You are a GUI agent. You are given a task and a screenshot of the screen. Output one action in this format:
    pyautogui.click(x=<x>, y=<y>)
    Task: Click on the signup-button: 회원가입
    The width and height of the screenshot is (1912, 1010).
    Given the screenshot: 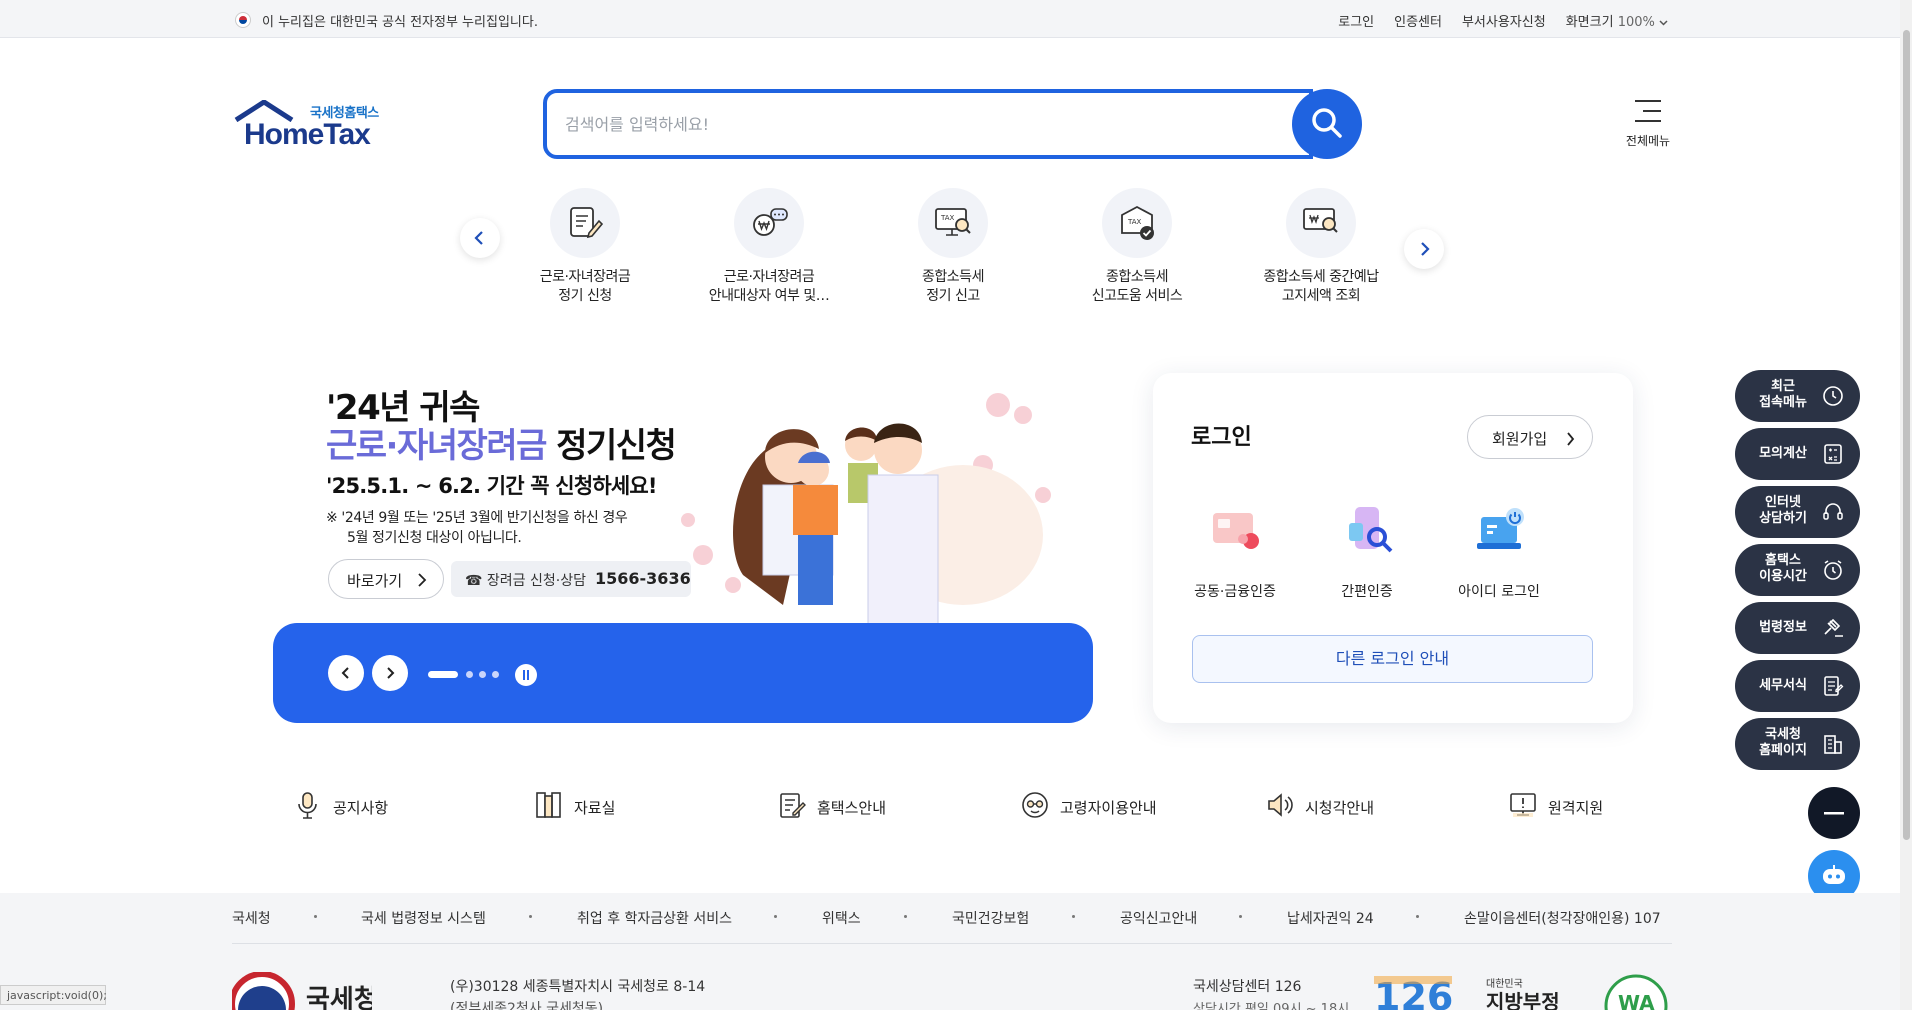 What is the action you would take?
    pyautogui.click(x=1530, y=437)
    